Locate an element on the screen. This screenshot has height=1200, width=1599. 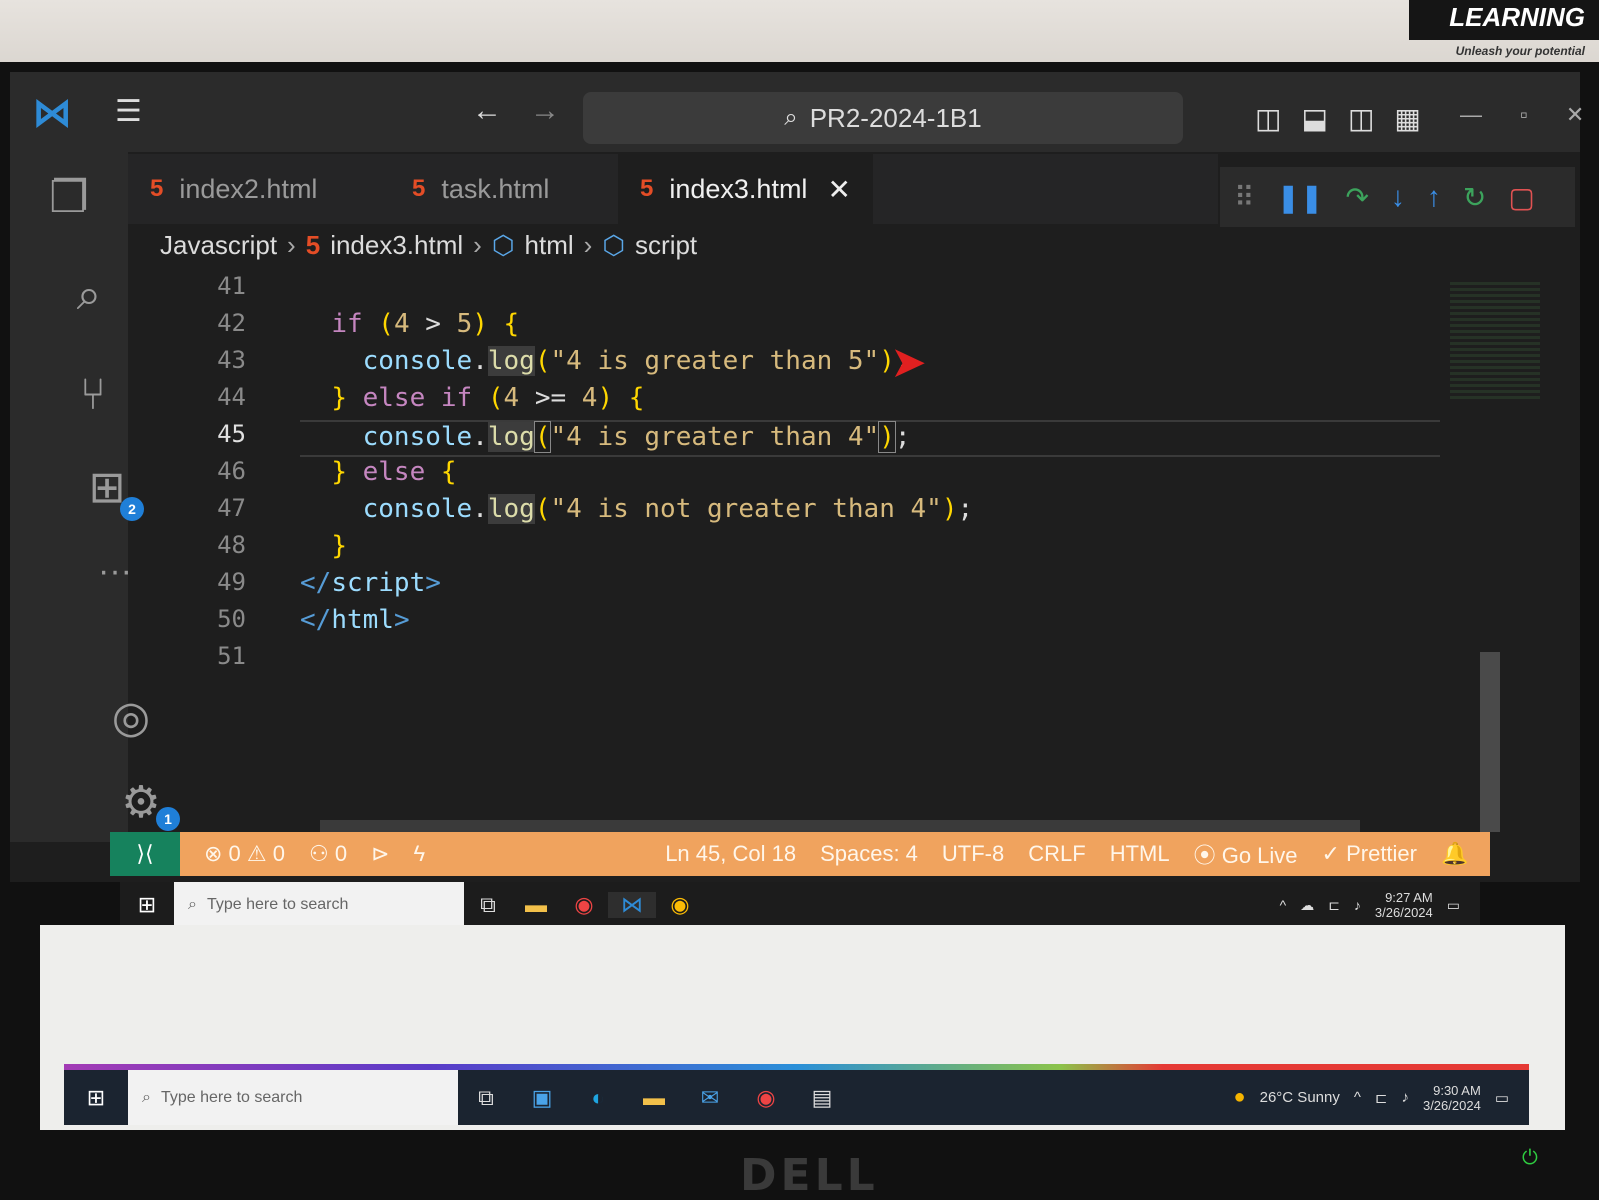
pause-icon: ❚❚ is located at coordinates (1300, 197).